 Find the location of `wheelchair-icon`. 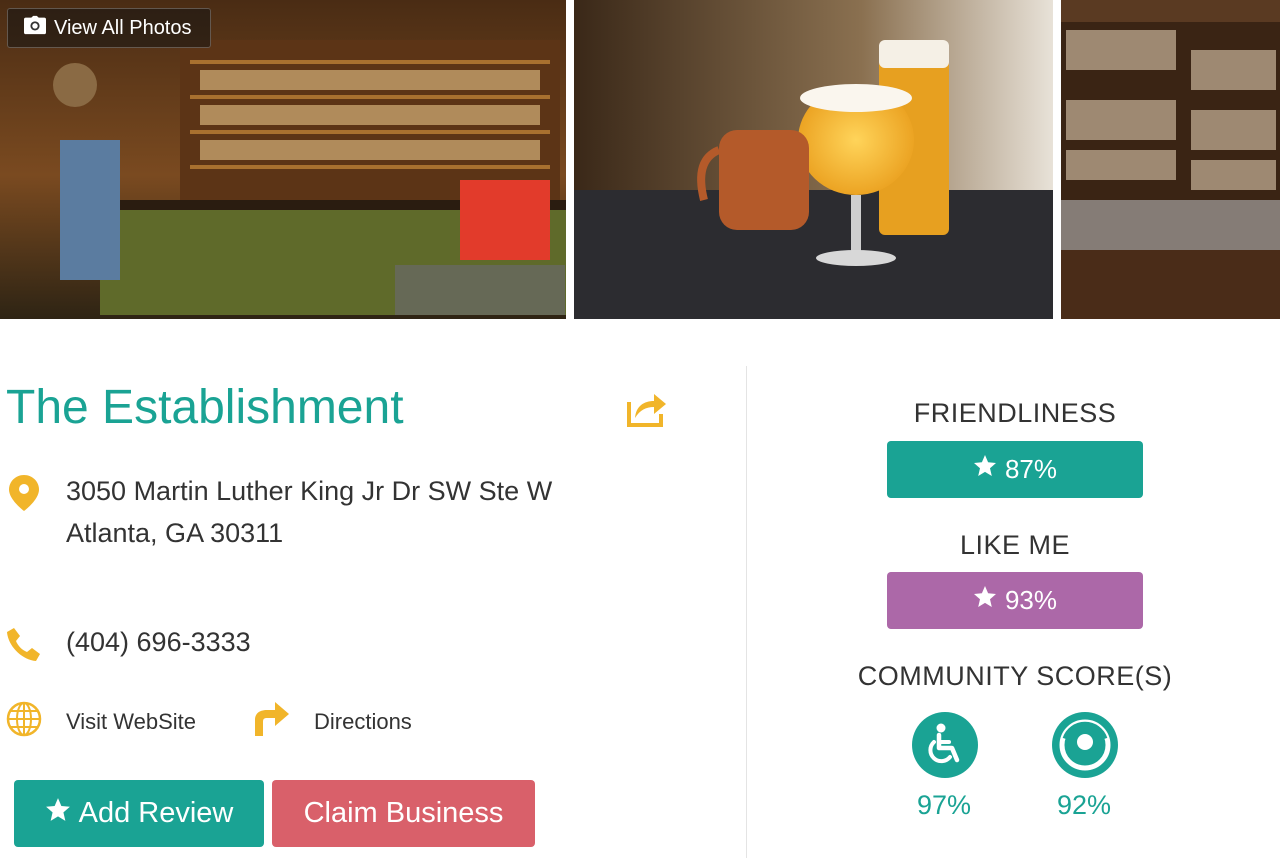

wheelchair-icon is located at coordinates (945, 745).